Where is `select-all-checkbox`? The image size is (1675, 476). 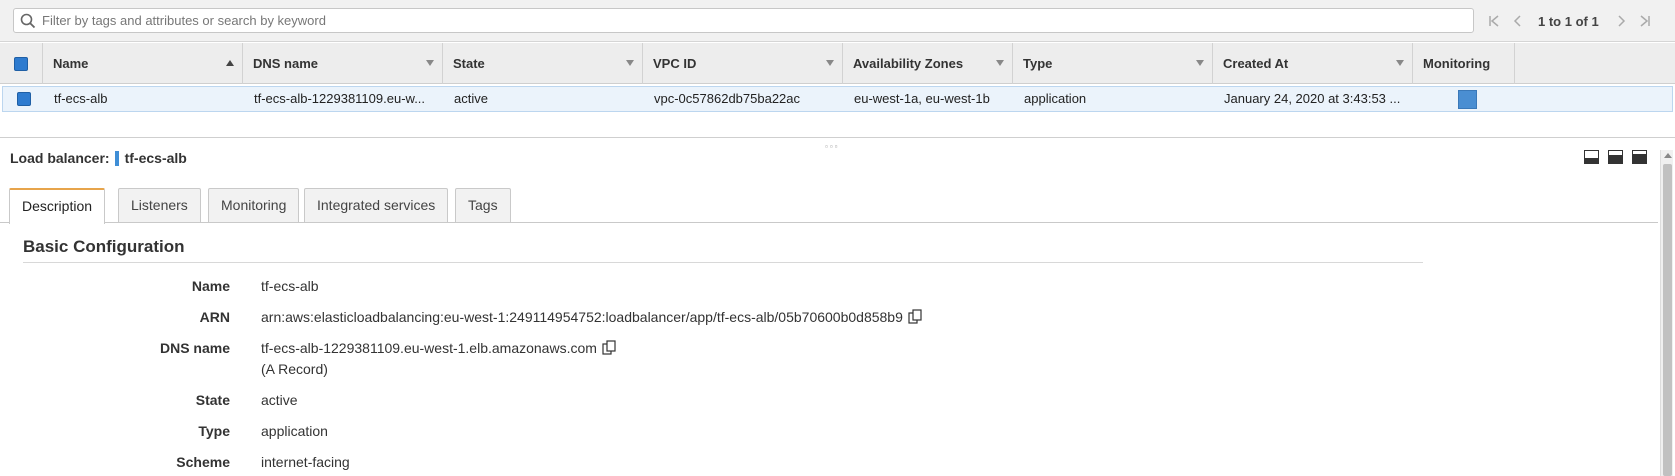
select-all-checkbox is located at coordinates (21, 63).